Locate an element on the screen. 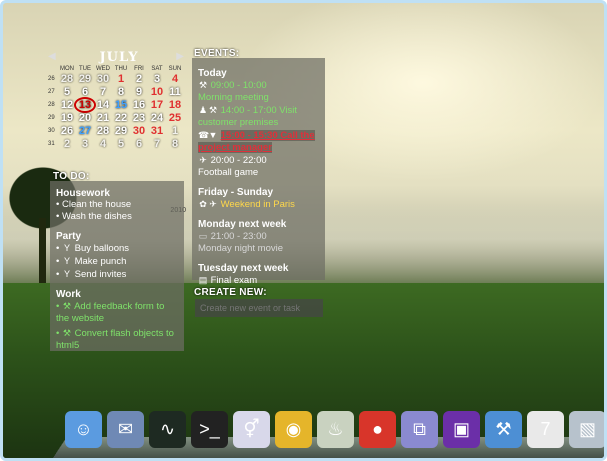 This screenshot has height=461, width=607. calendar-week-row: 26 28 29 30 1 2 3 4 is located at coordinates (119, 78).